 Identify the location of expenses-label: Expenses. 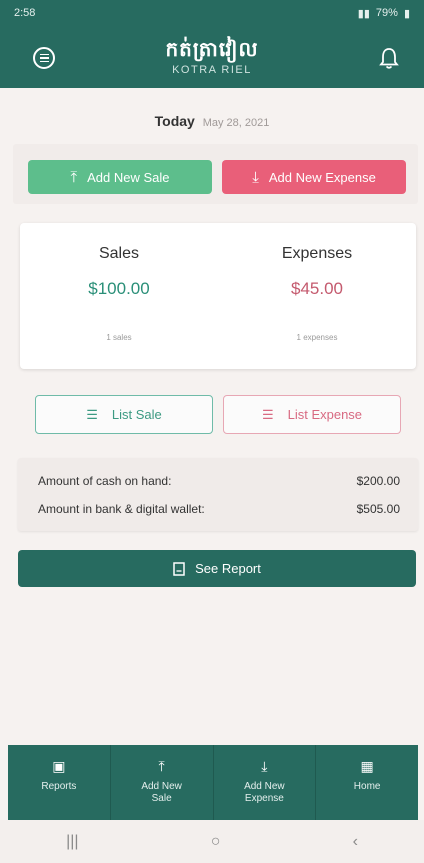
(317, 253).